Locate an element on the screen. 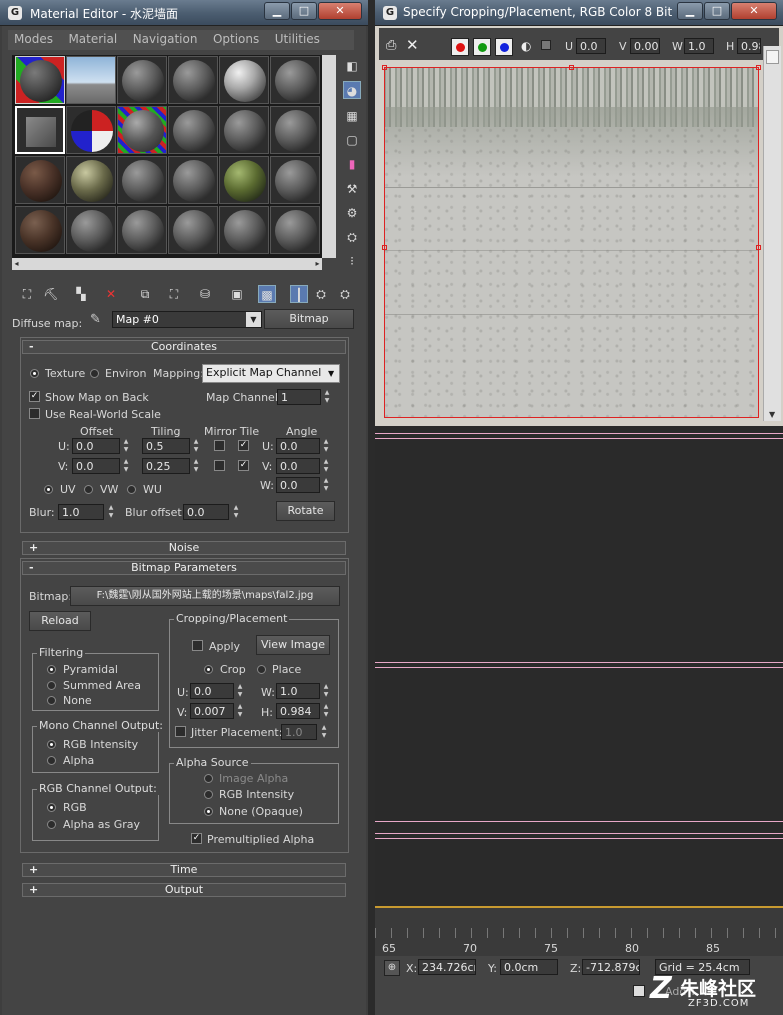 The image size is (783, 1015). map-type-button: Bitmap is located at coordinates (309, 319).